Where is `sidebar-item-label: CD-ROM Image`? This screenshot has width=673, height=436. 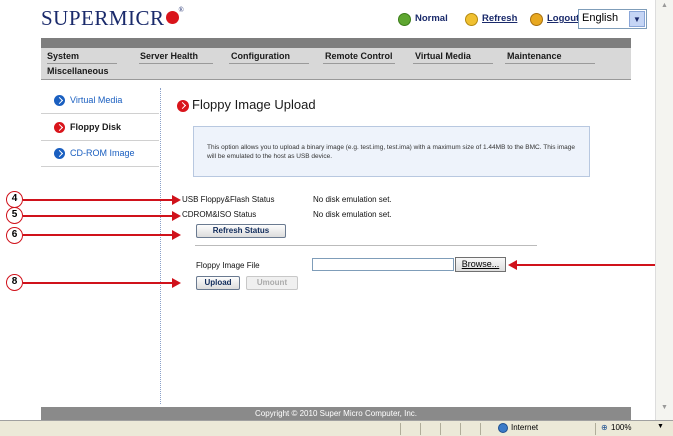 sidebar-item-label: CD-ROM Image is located at coordinates (102, 153).